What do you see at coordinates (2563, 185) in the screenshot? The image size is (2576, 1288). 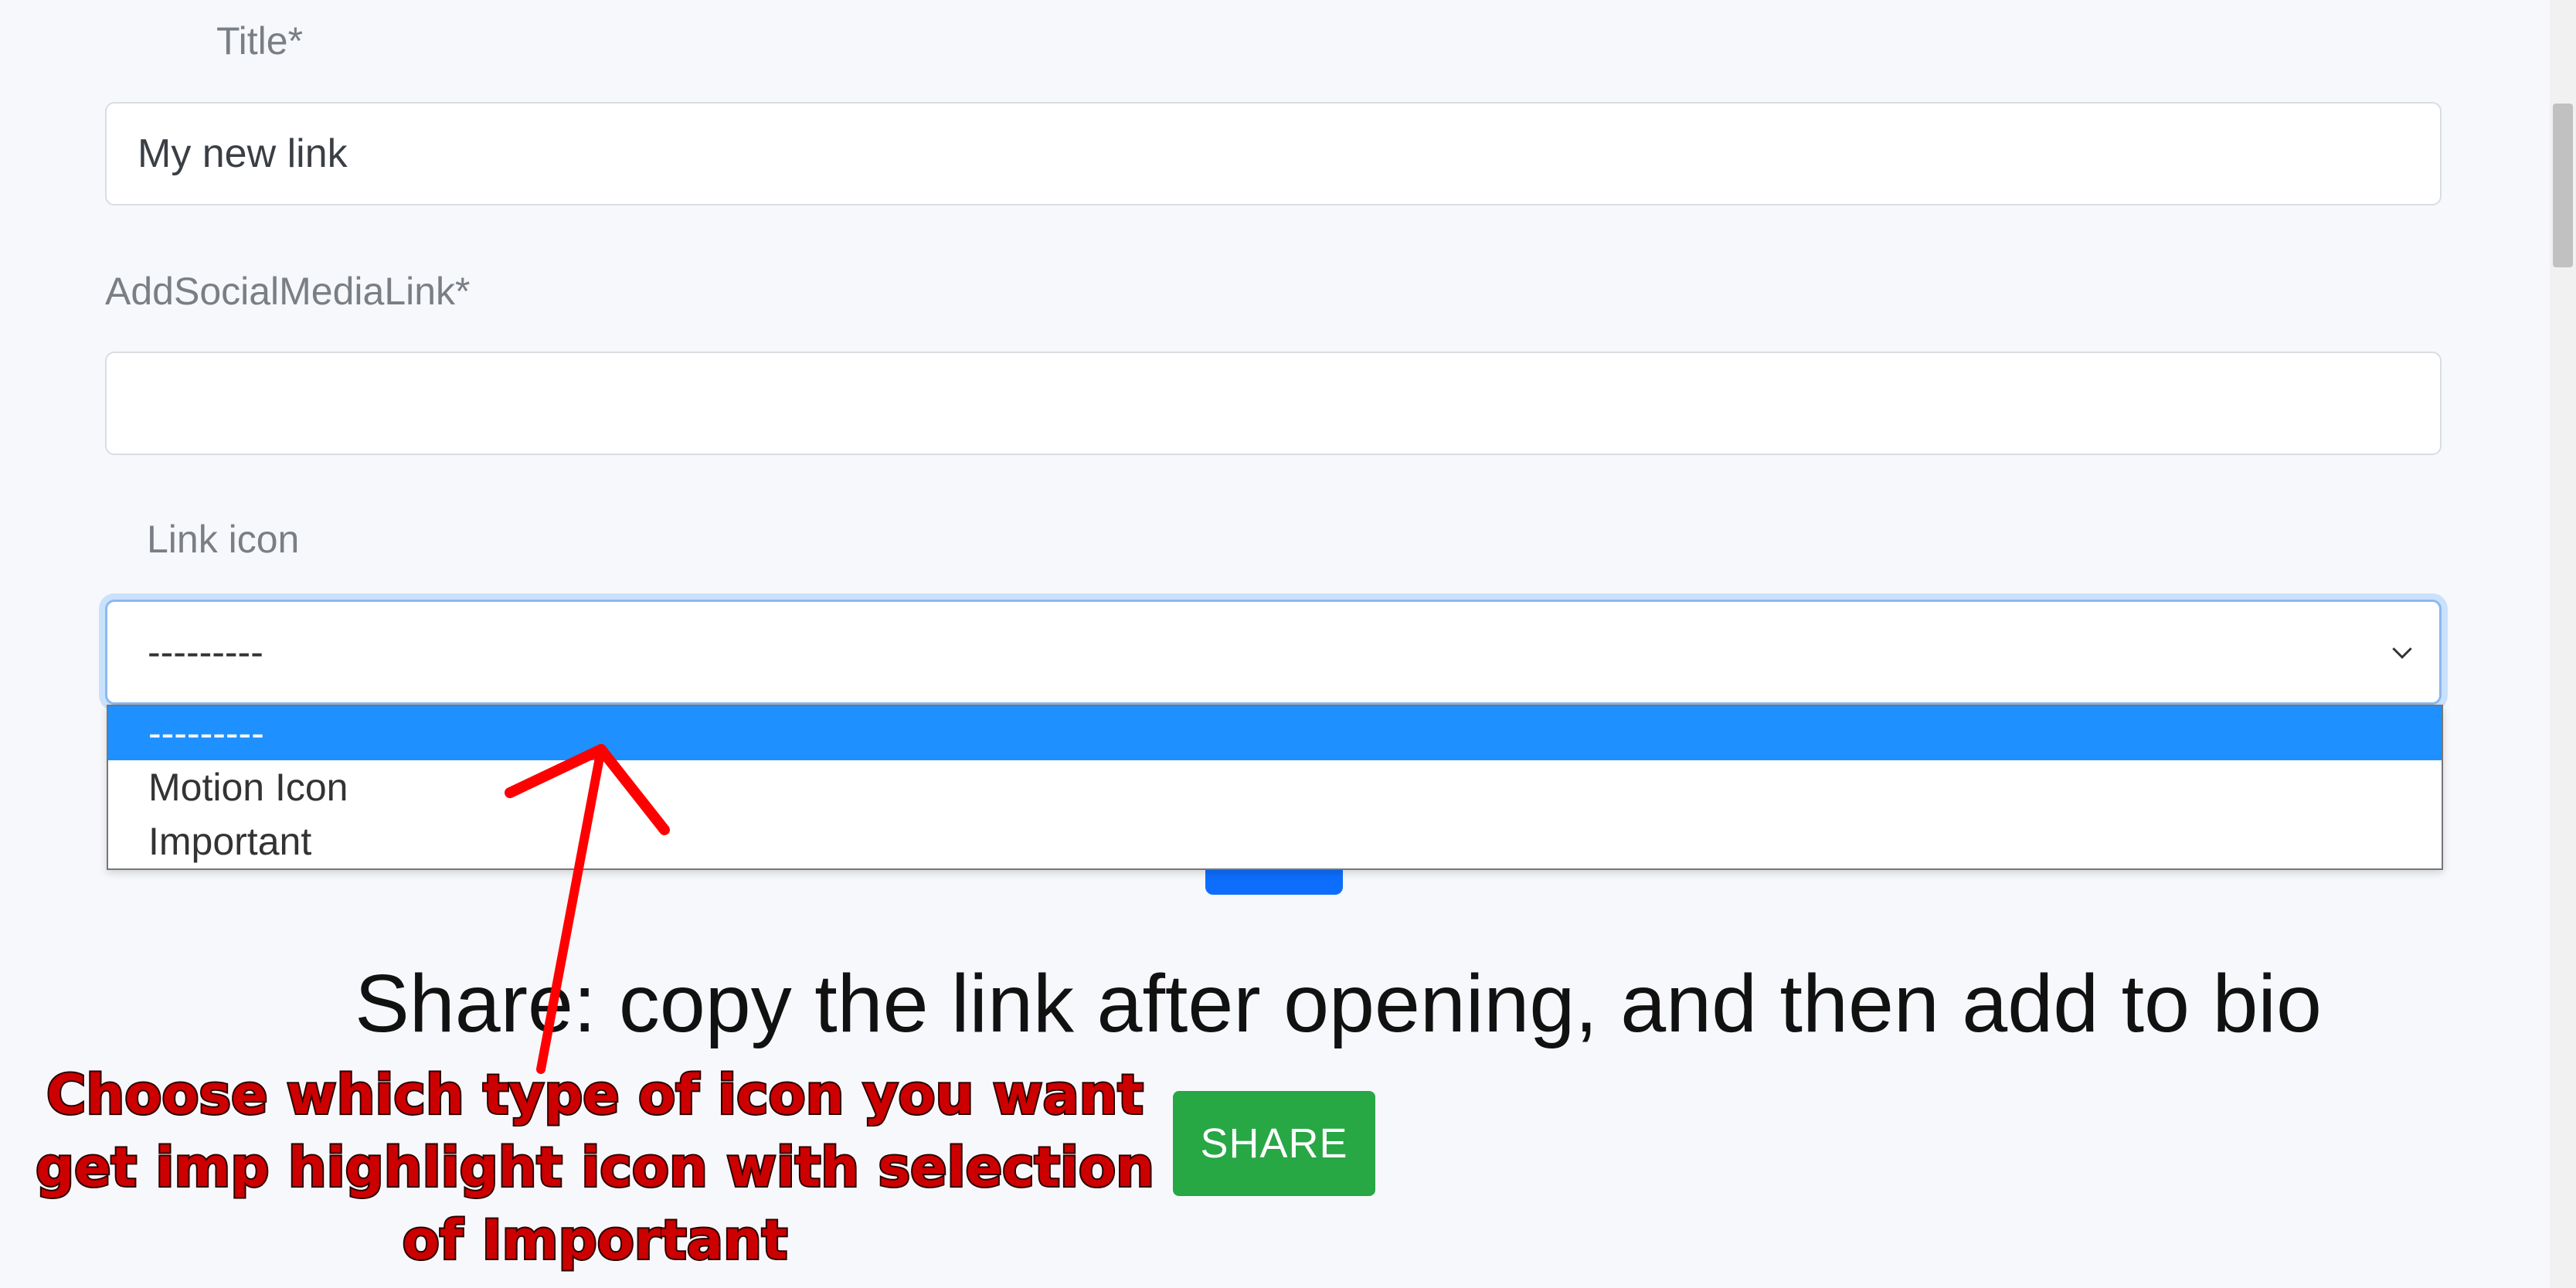 I see `scrollbar-thumb` at bounding box center [2563, 185].